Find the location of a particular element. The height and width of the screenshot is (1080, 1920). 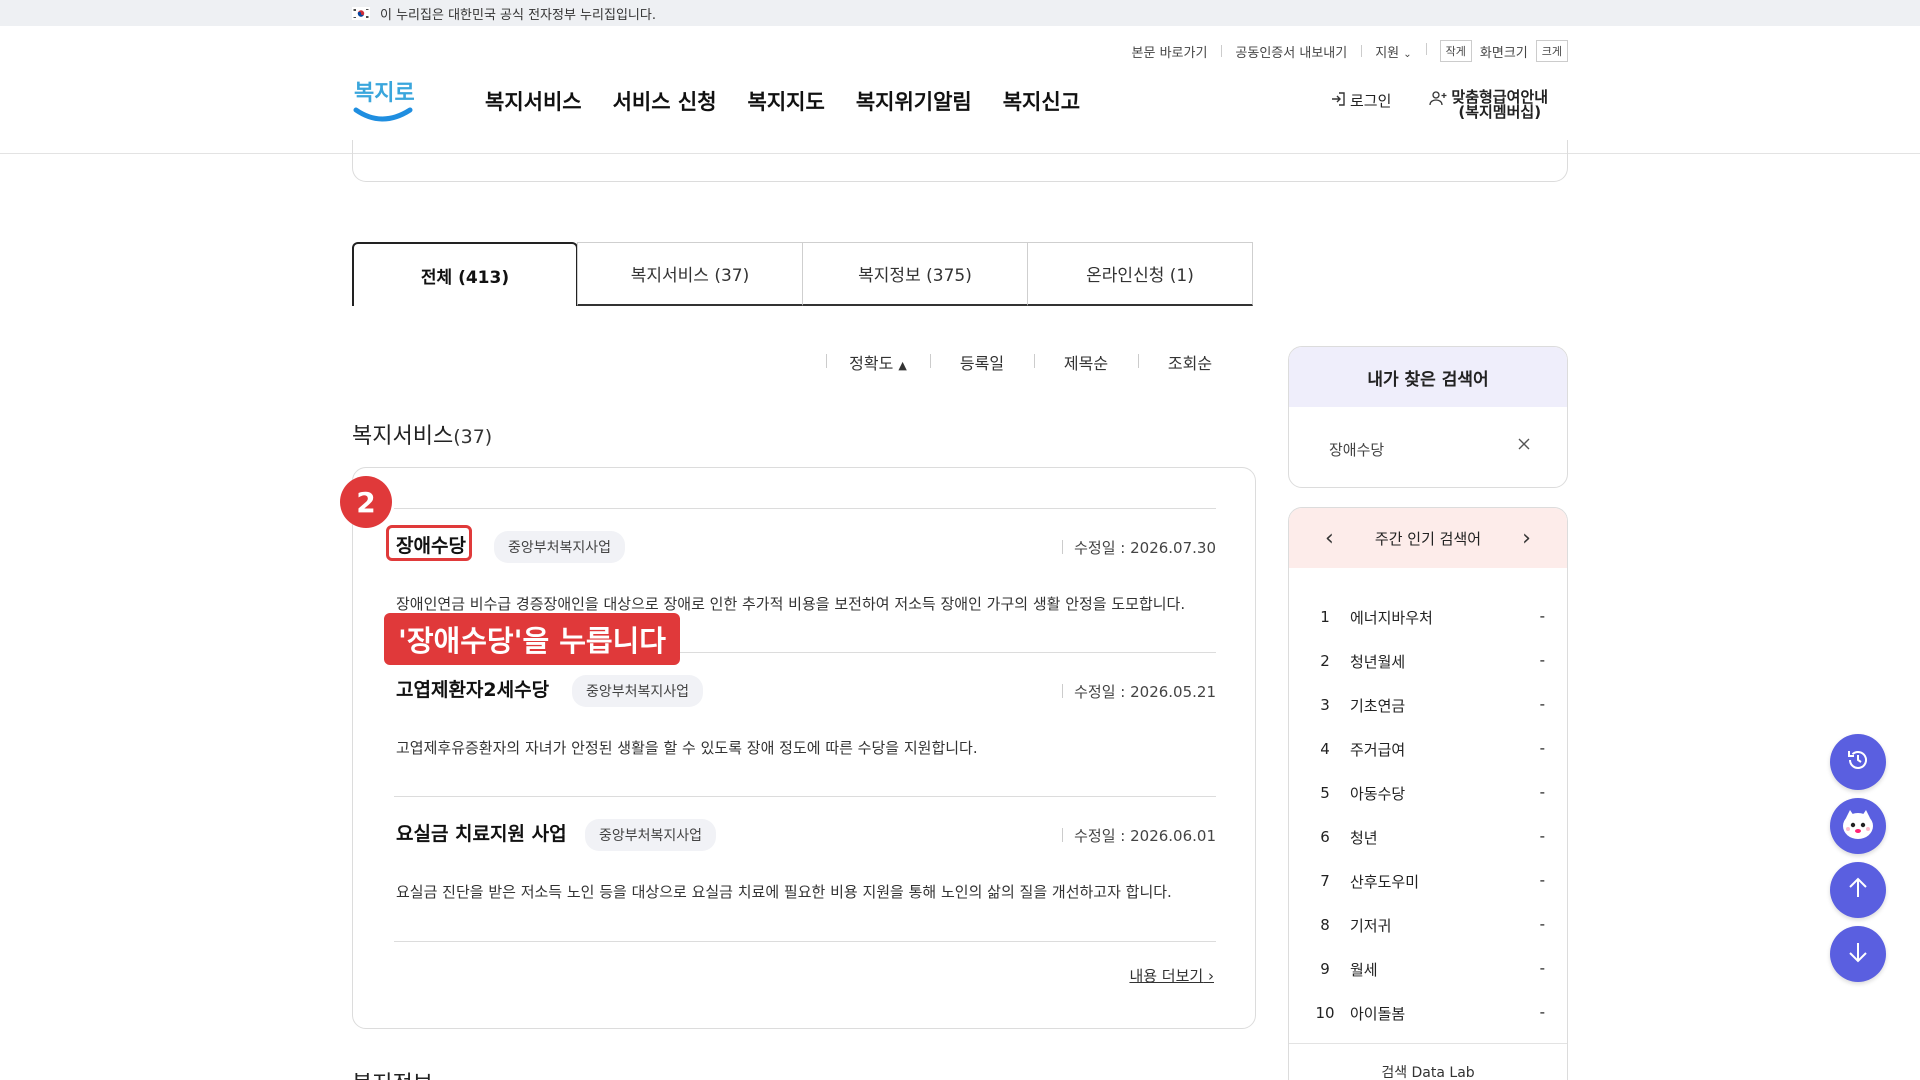

list-item: 2 청년월세 - is located at coordinates (1428, 661).